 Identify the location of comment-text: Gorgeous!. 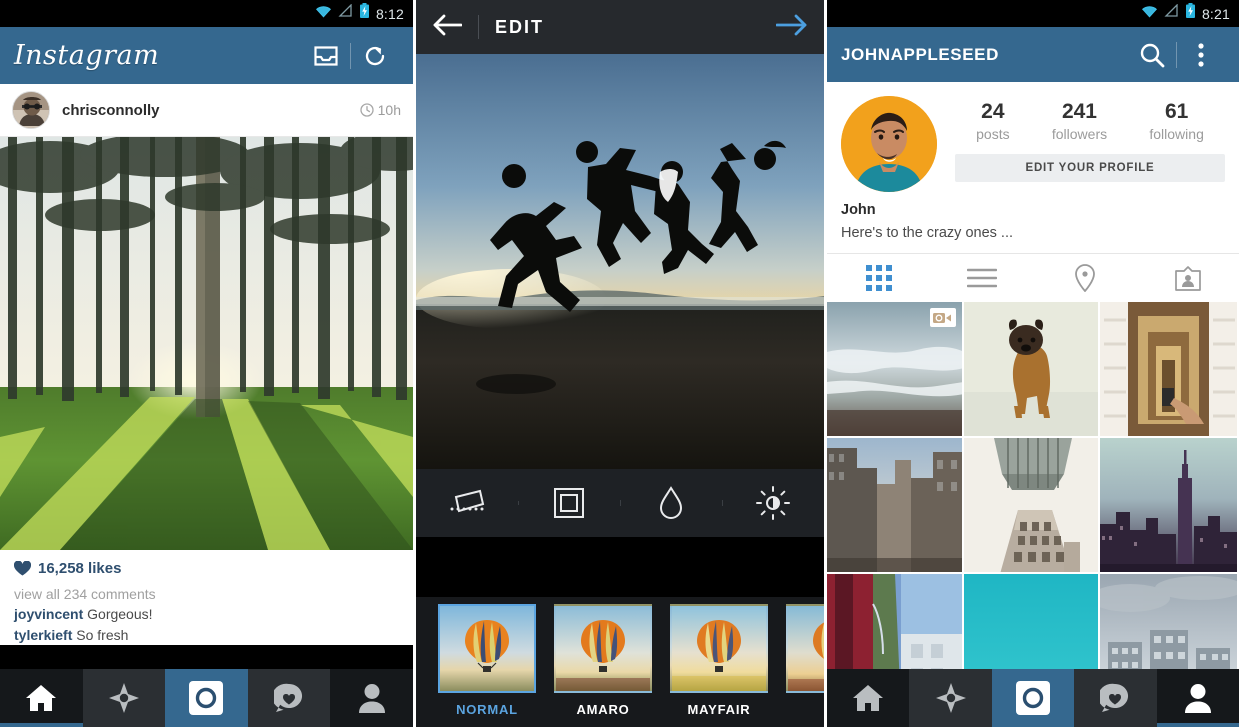
(120, 614).